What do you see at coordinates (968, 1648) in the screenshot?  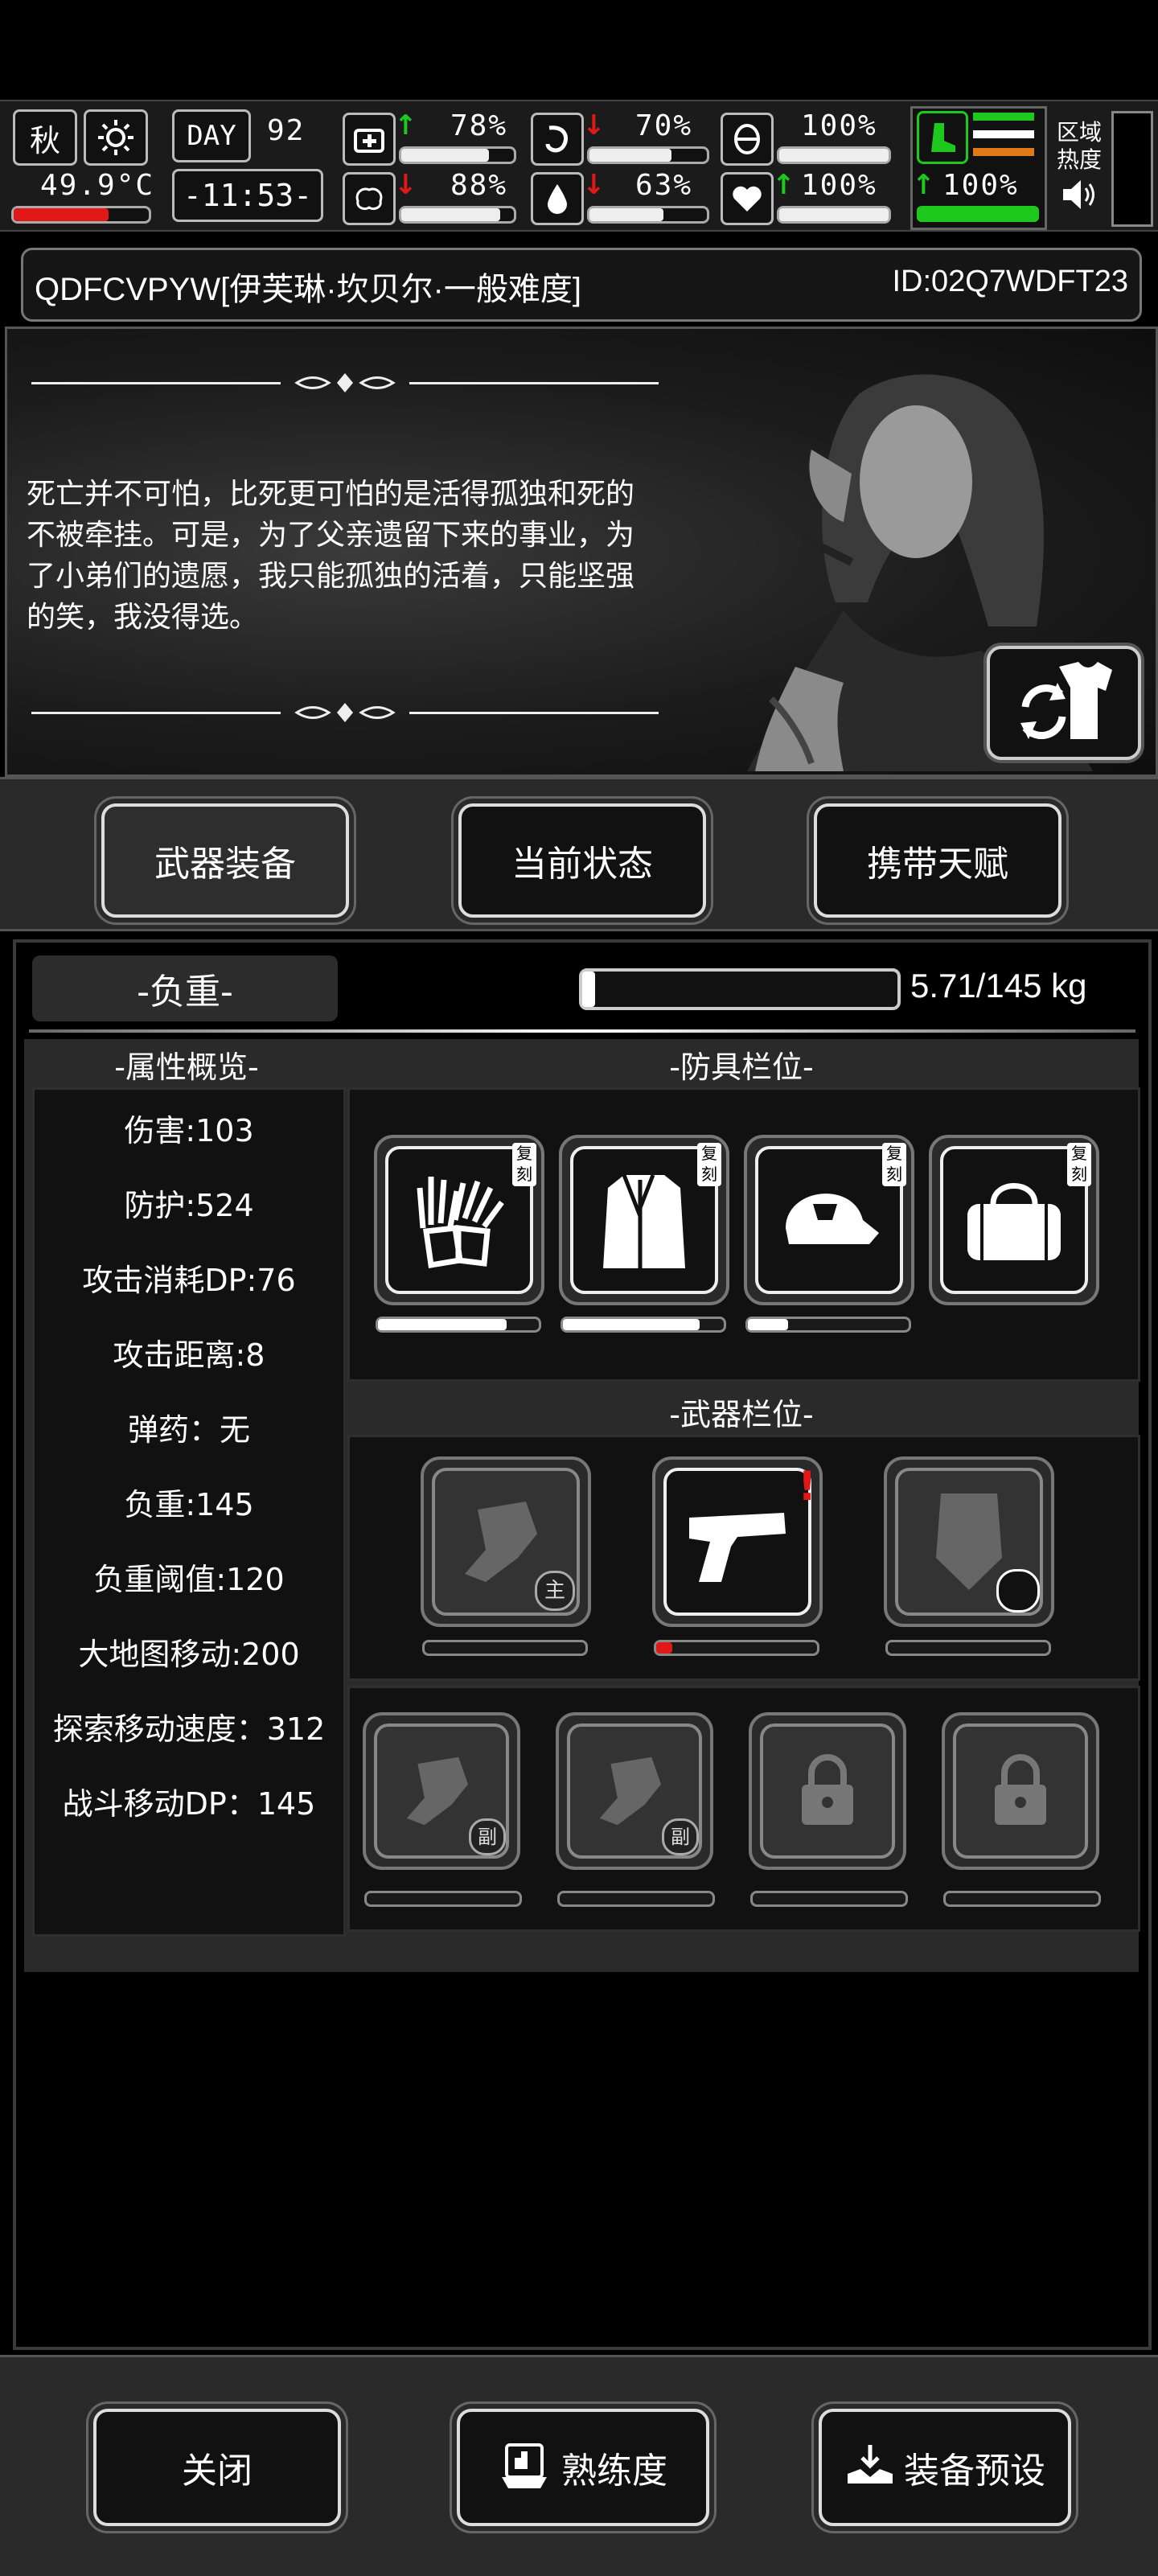 I see `shield-durability` at bounding box center [968, 1648].